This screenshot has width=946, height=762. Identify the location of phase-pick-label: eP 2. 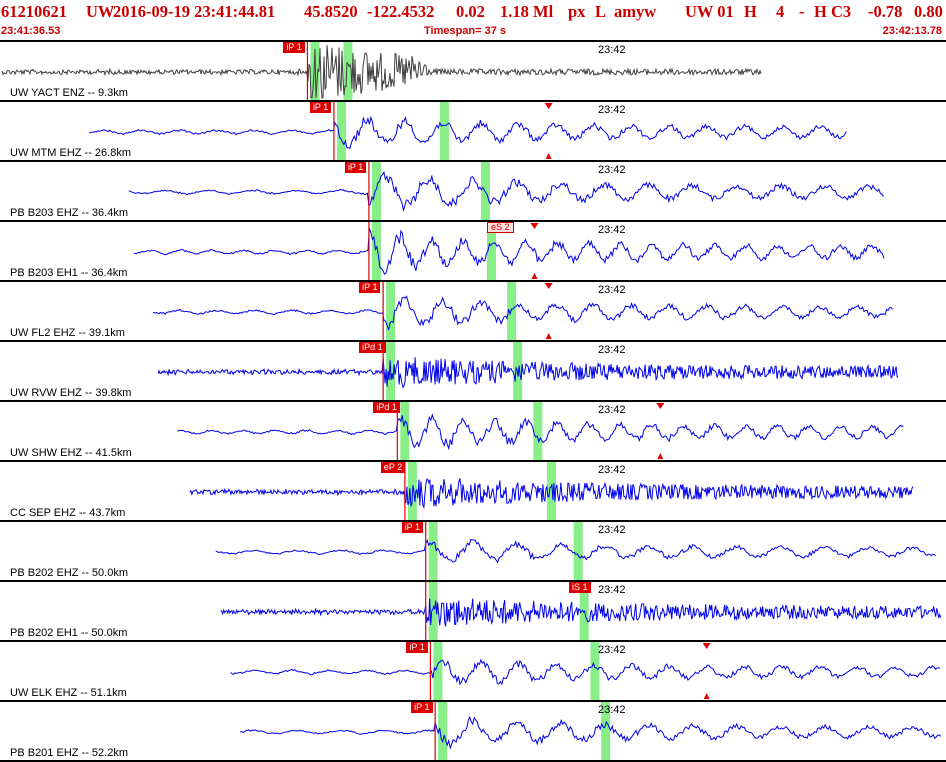
(393, 467).